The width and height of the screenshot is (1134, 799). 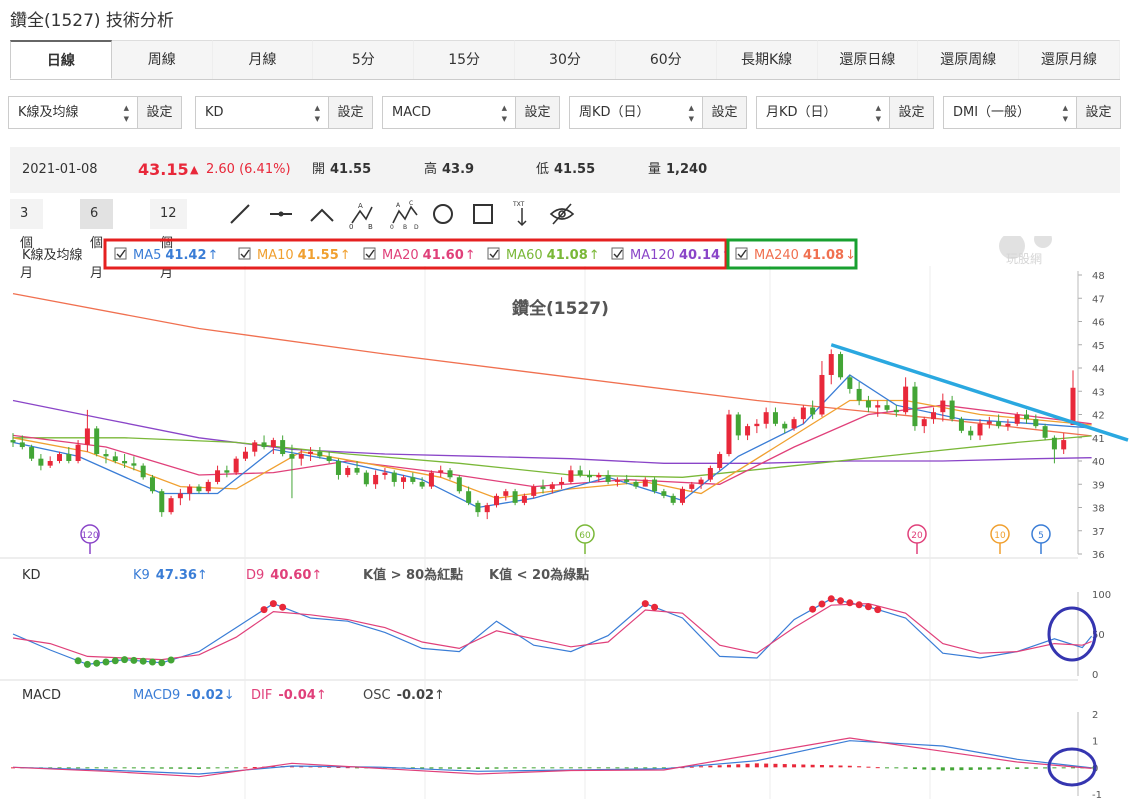 What do you see at coordinates (96, 240) in the screenshot?
I see `range-button-1: 6 個月` at bounding box center [96, 240].